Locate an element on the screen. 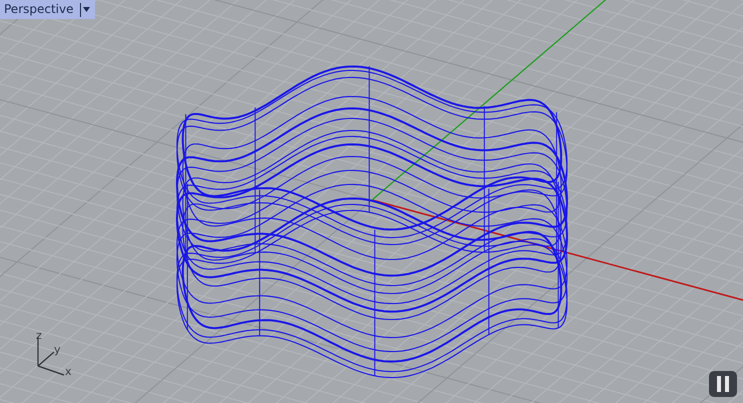 The height and width of the screenshot is (403, 743). axis-label: y is located at coordinates (57, 349).